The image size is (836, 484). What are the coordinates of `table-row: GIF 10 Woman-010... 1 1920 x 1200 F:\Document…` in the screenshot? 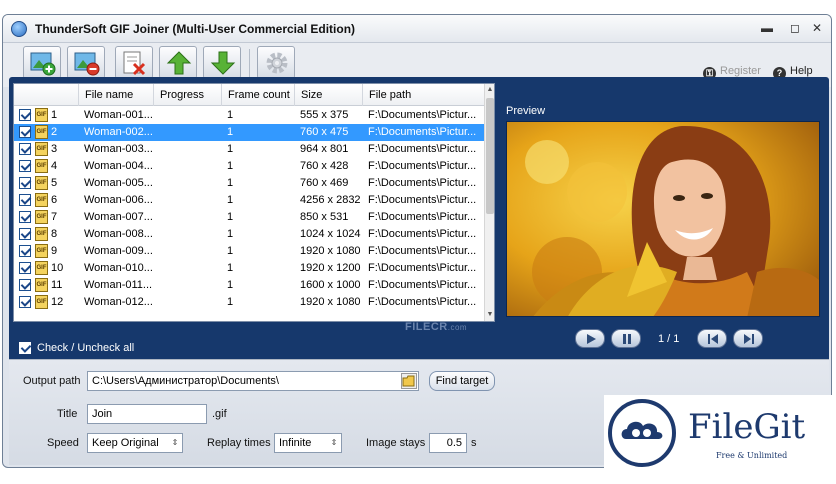 It's located at (249, 268).